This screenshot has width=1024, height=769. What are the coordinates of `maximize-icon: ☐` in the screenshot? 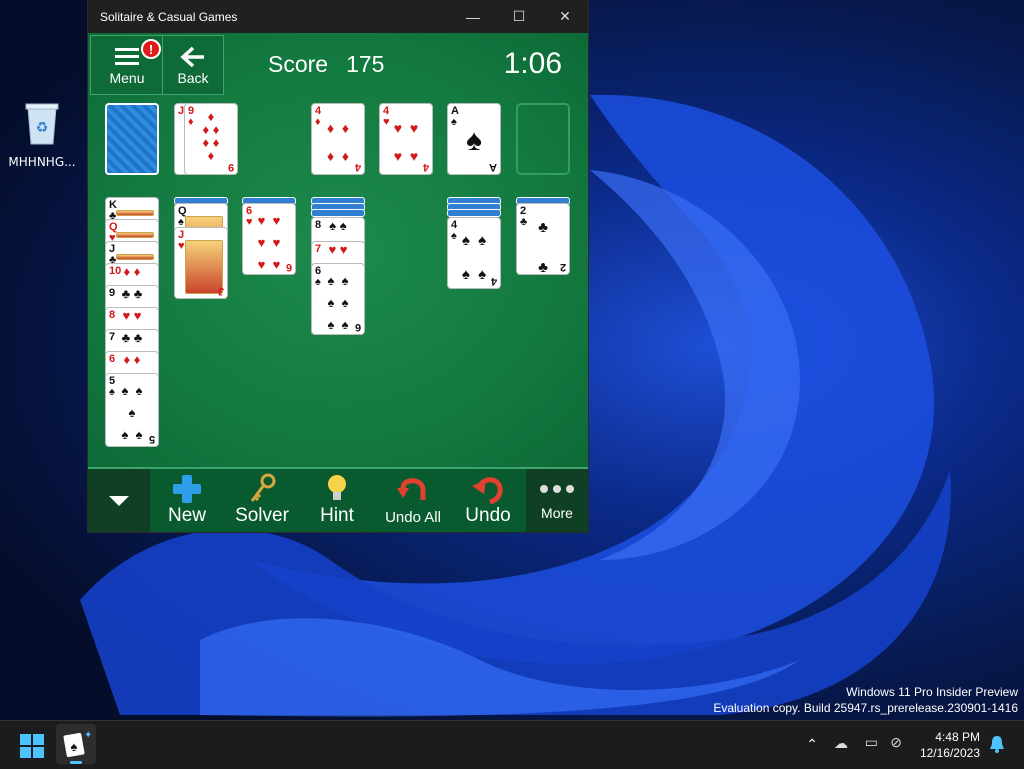 It's located at (519, 16).